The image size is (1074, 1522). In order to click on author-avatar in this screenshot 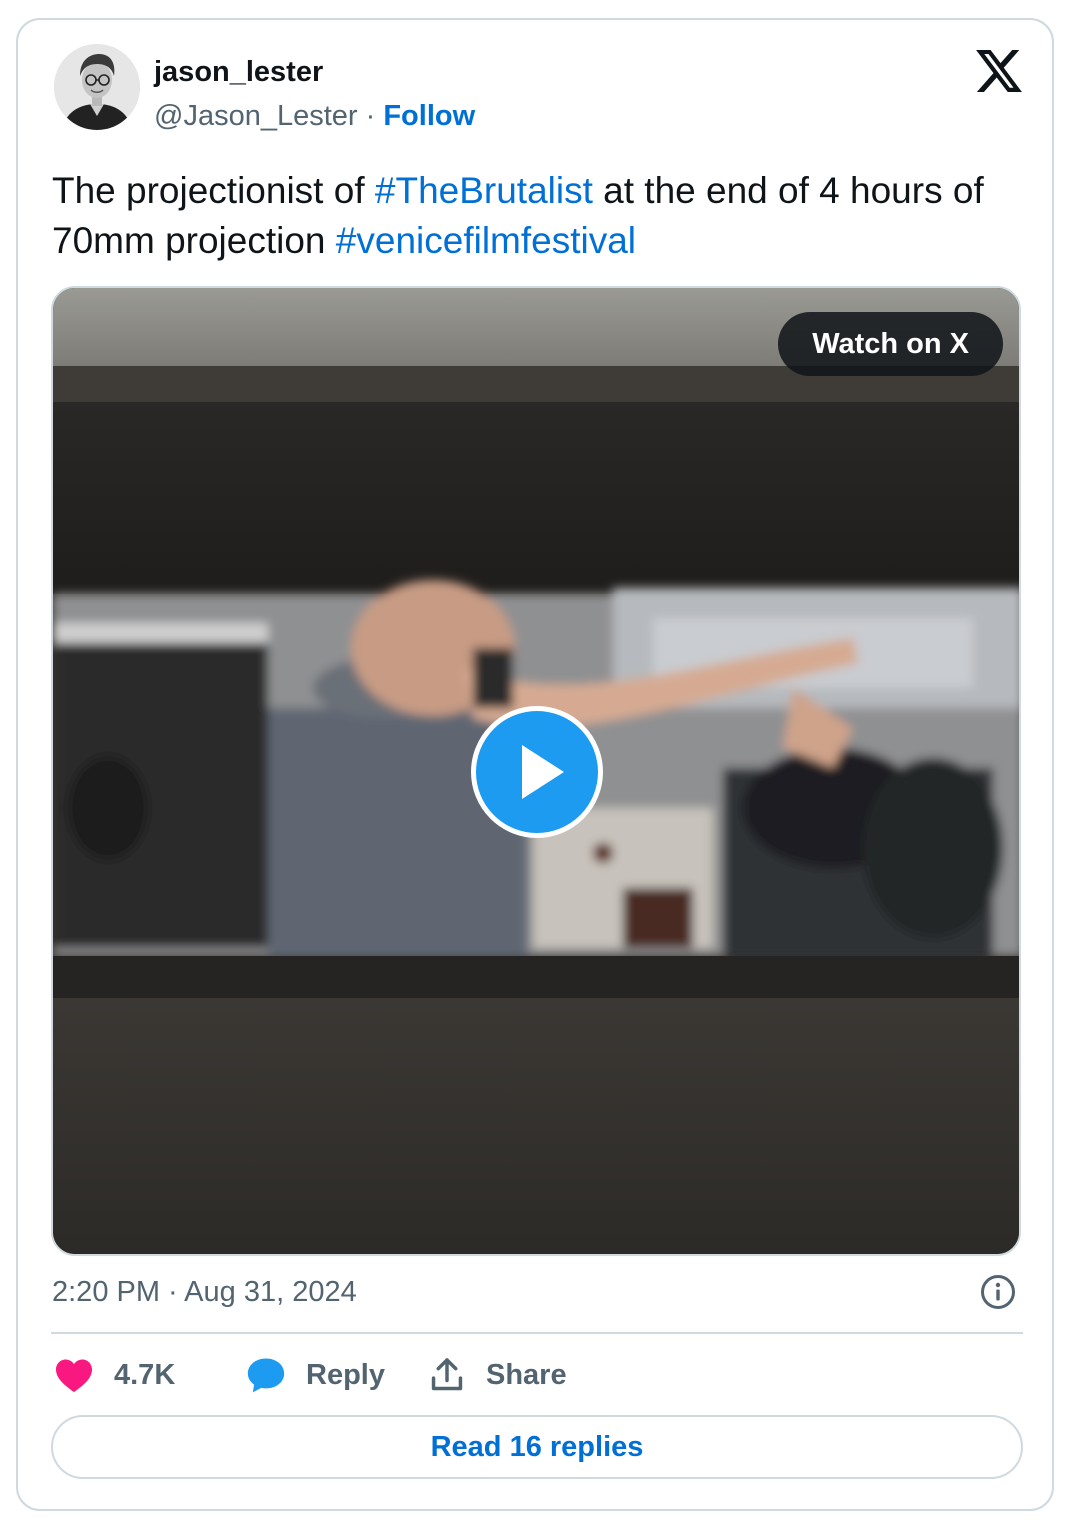, I will do `click(97, 87)`.